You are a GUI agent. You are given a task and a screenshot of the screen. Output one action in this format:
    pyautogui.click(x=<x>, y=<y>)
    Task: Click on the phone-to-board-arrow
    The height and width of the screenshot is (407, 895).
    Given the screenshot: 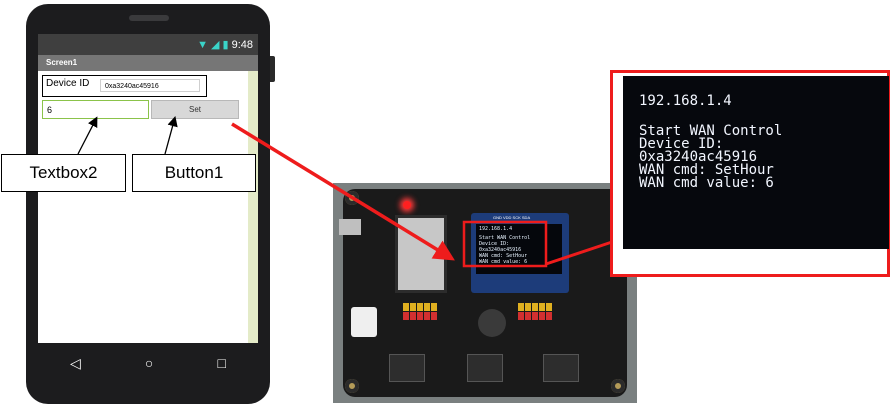 What is the action you would take?
    pyautogui.click(x=343, y=191)
    